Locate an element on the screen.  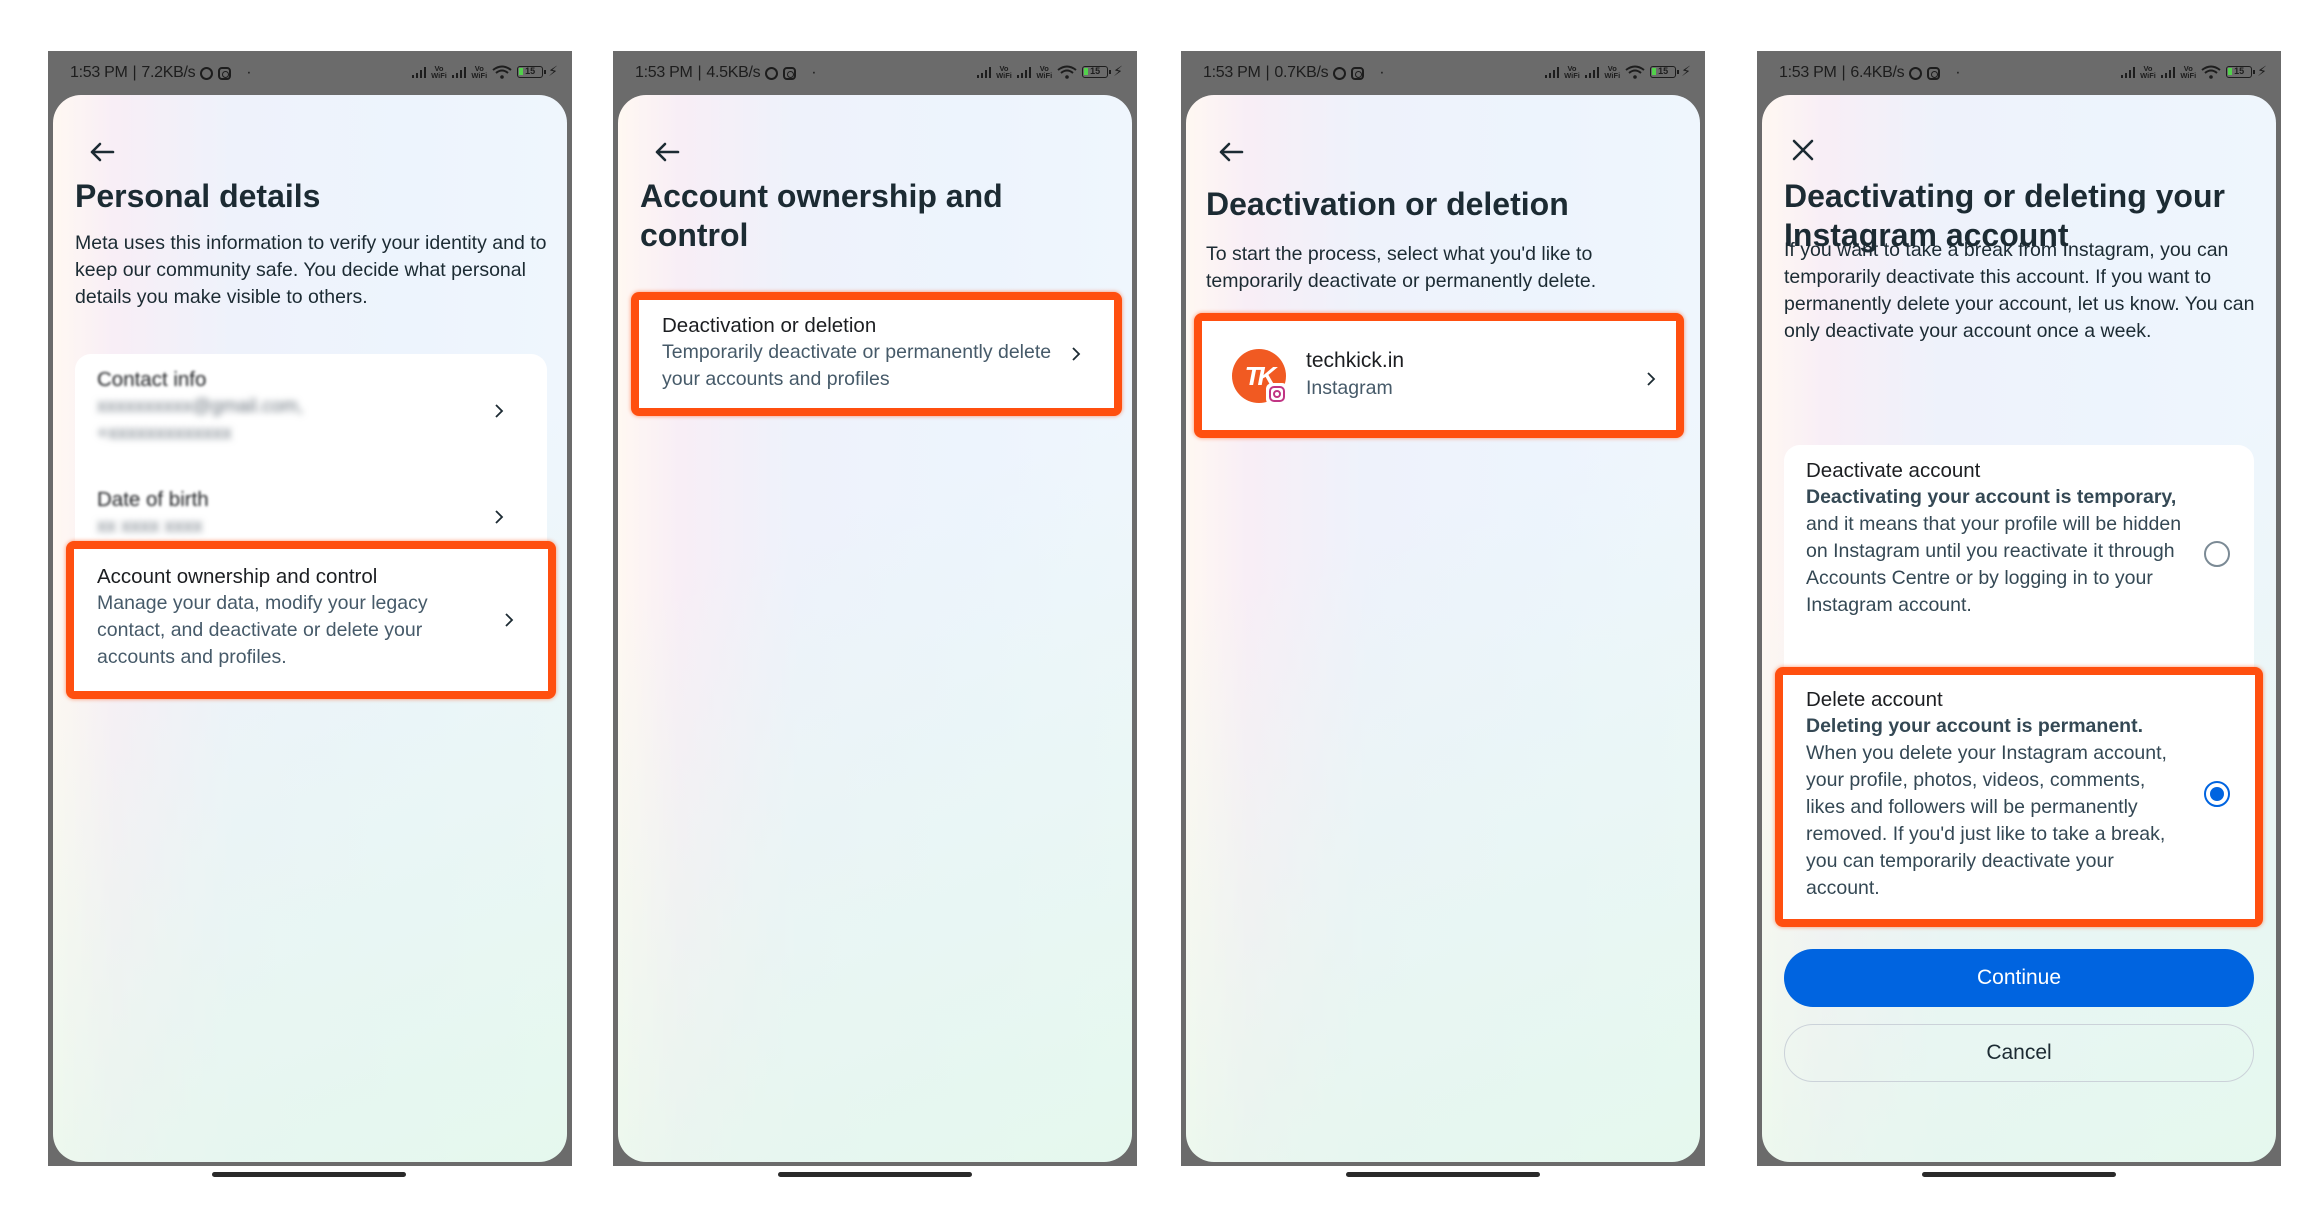
account-avatar: TK is located at coordinates (1260, 377).